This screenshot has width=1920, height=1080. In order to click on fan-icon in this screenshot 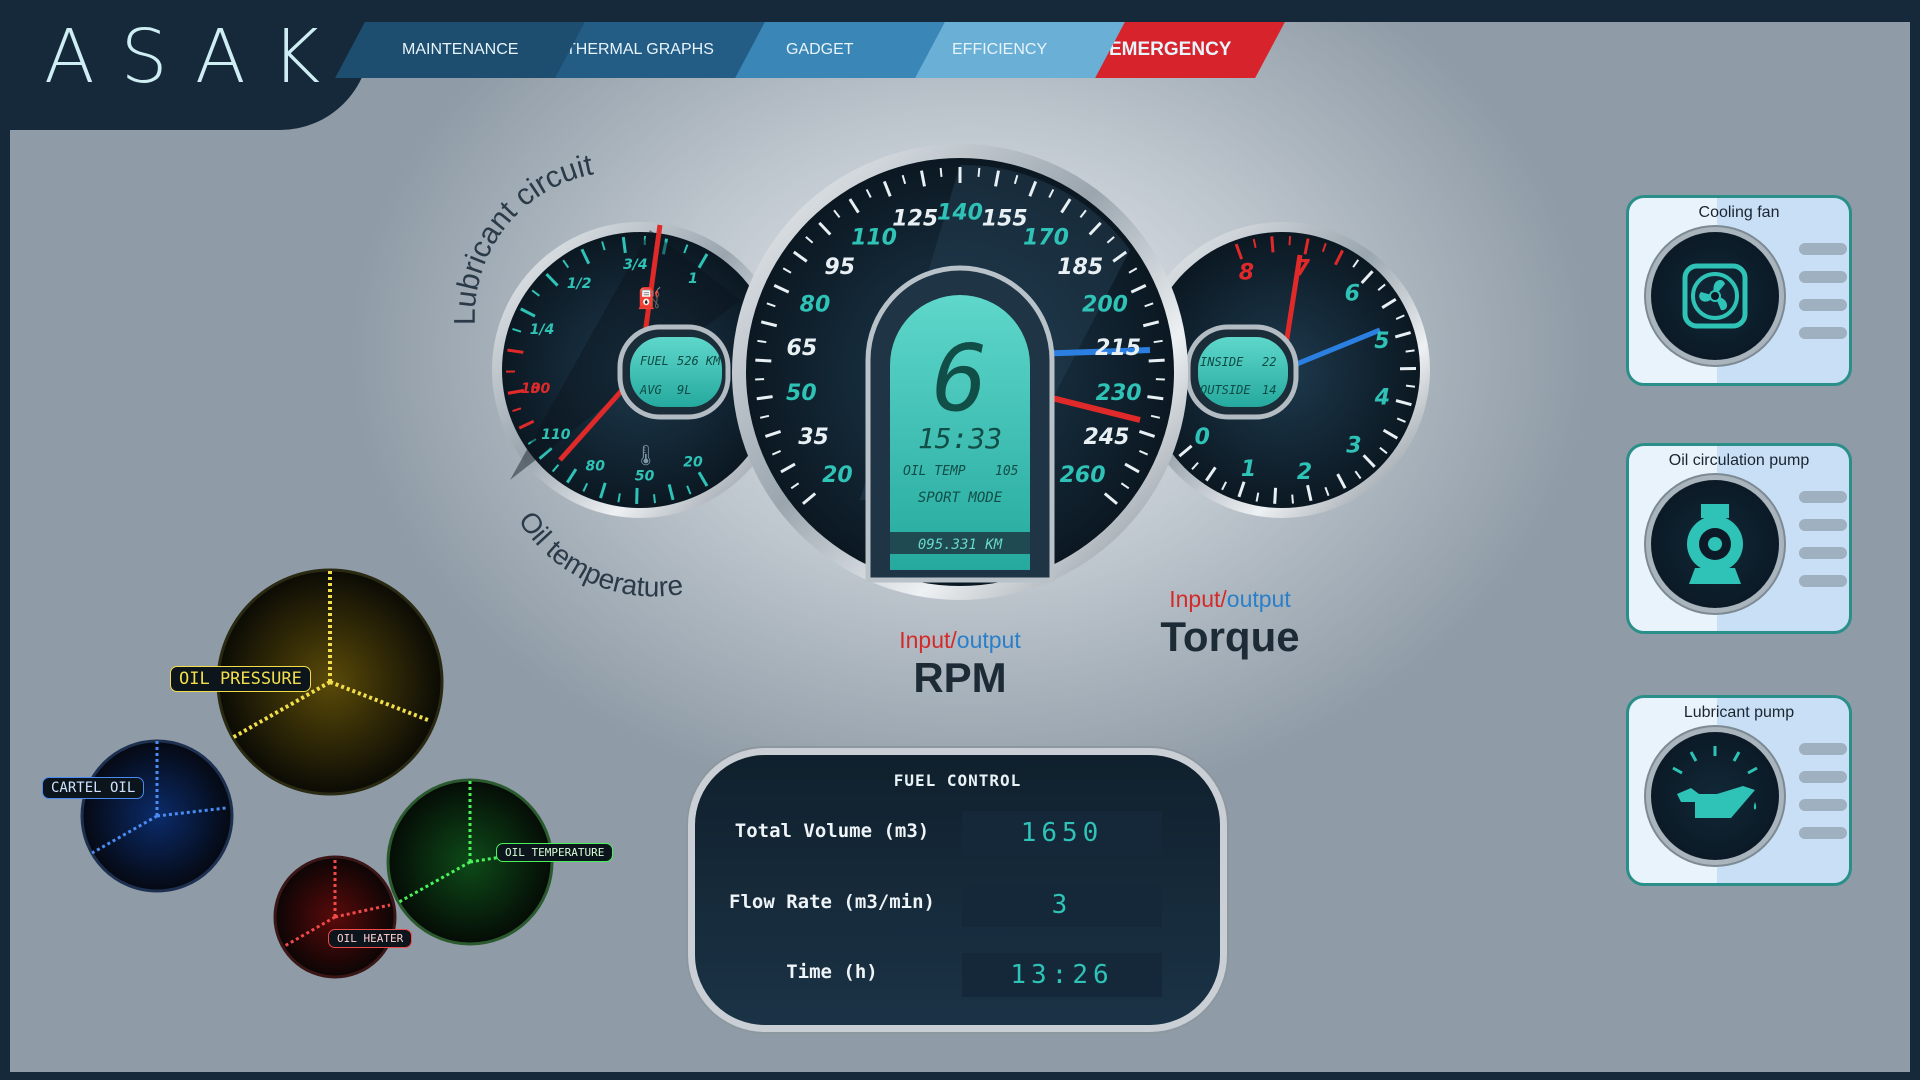, I will do `click(1715, 296)`.